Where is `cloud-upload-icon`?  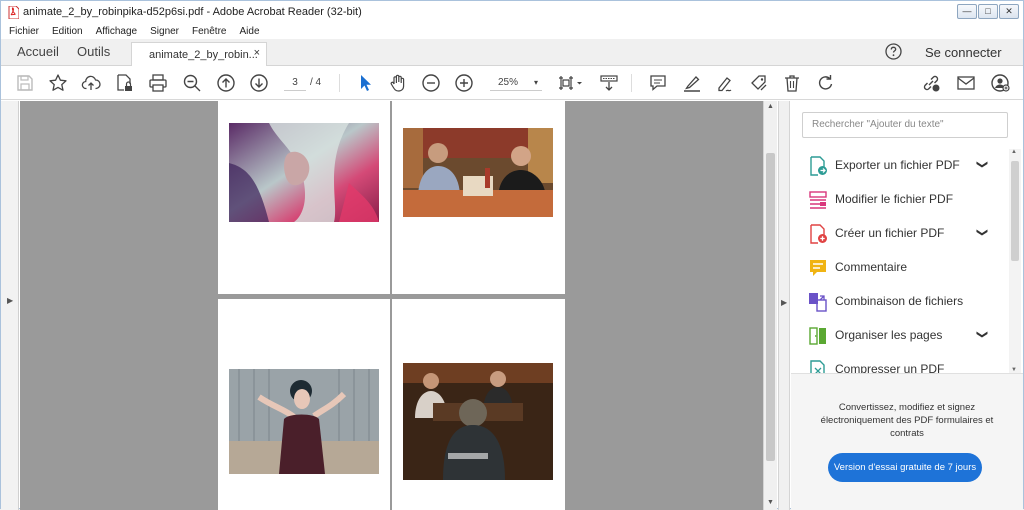
cloud-upload-icon is located at coordinates (91, 83).